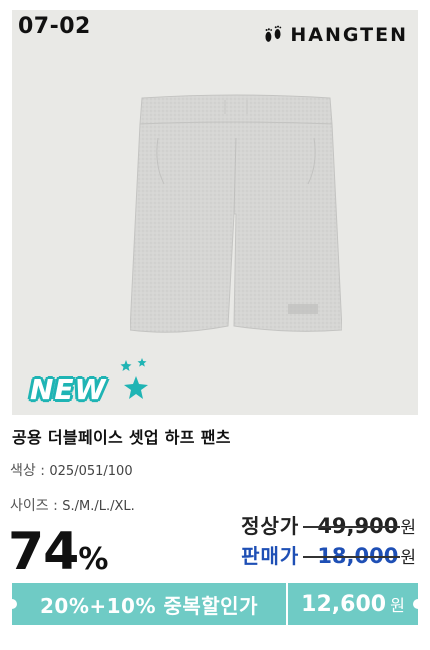 The width and height of the screenshot is (430, 650). I want to click on discount-number: 74, so click(43, 552).